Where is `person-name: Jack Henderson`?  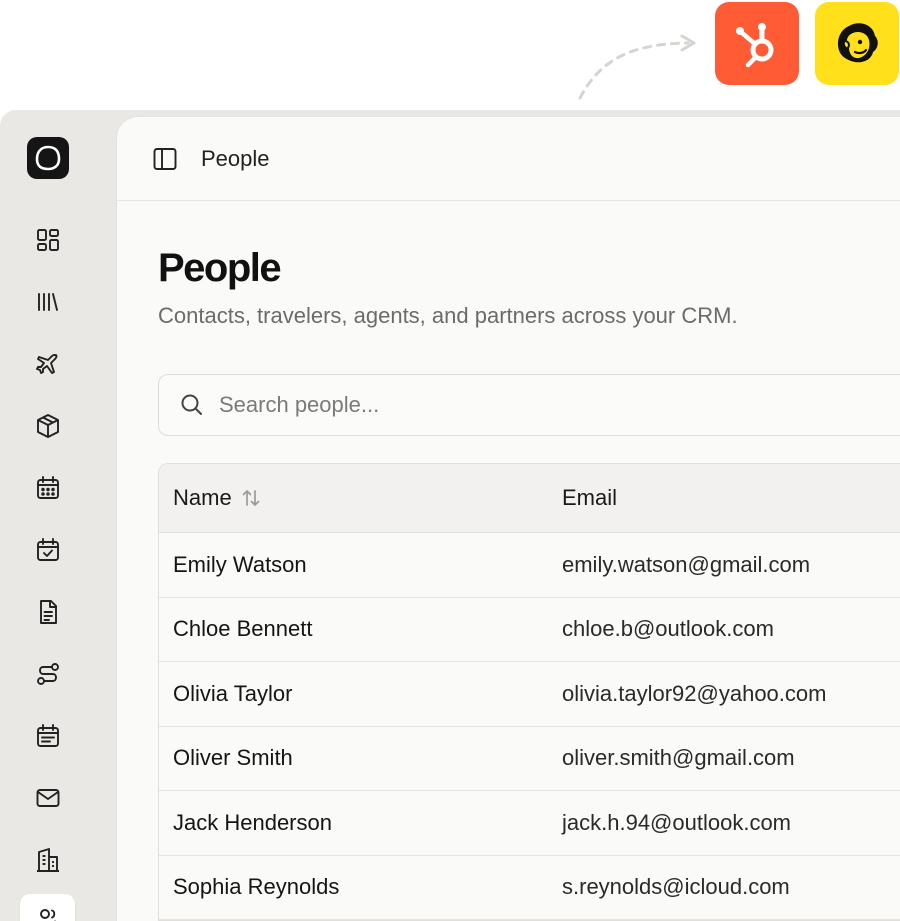
person-name: Jack Henderson is located at coordinates (252, 822).